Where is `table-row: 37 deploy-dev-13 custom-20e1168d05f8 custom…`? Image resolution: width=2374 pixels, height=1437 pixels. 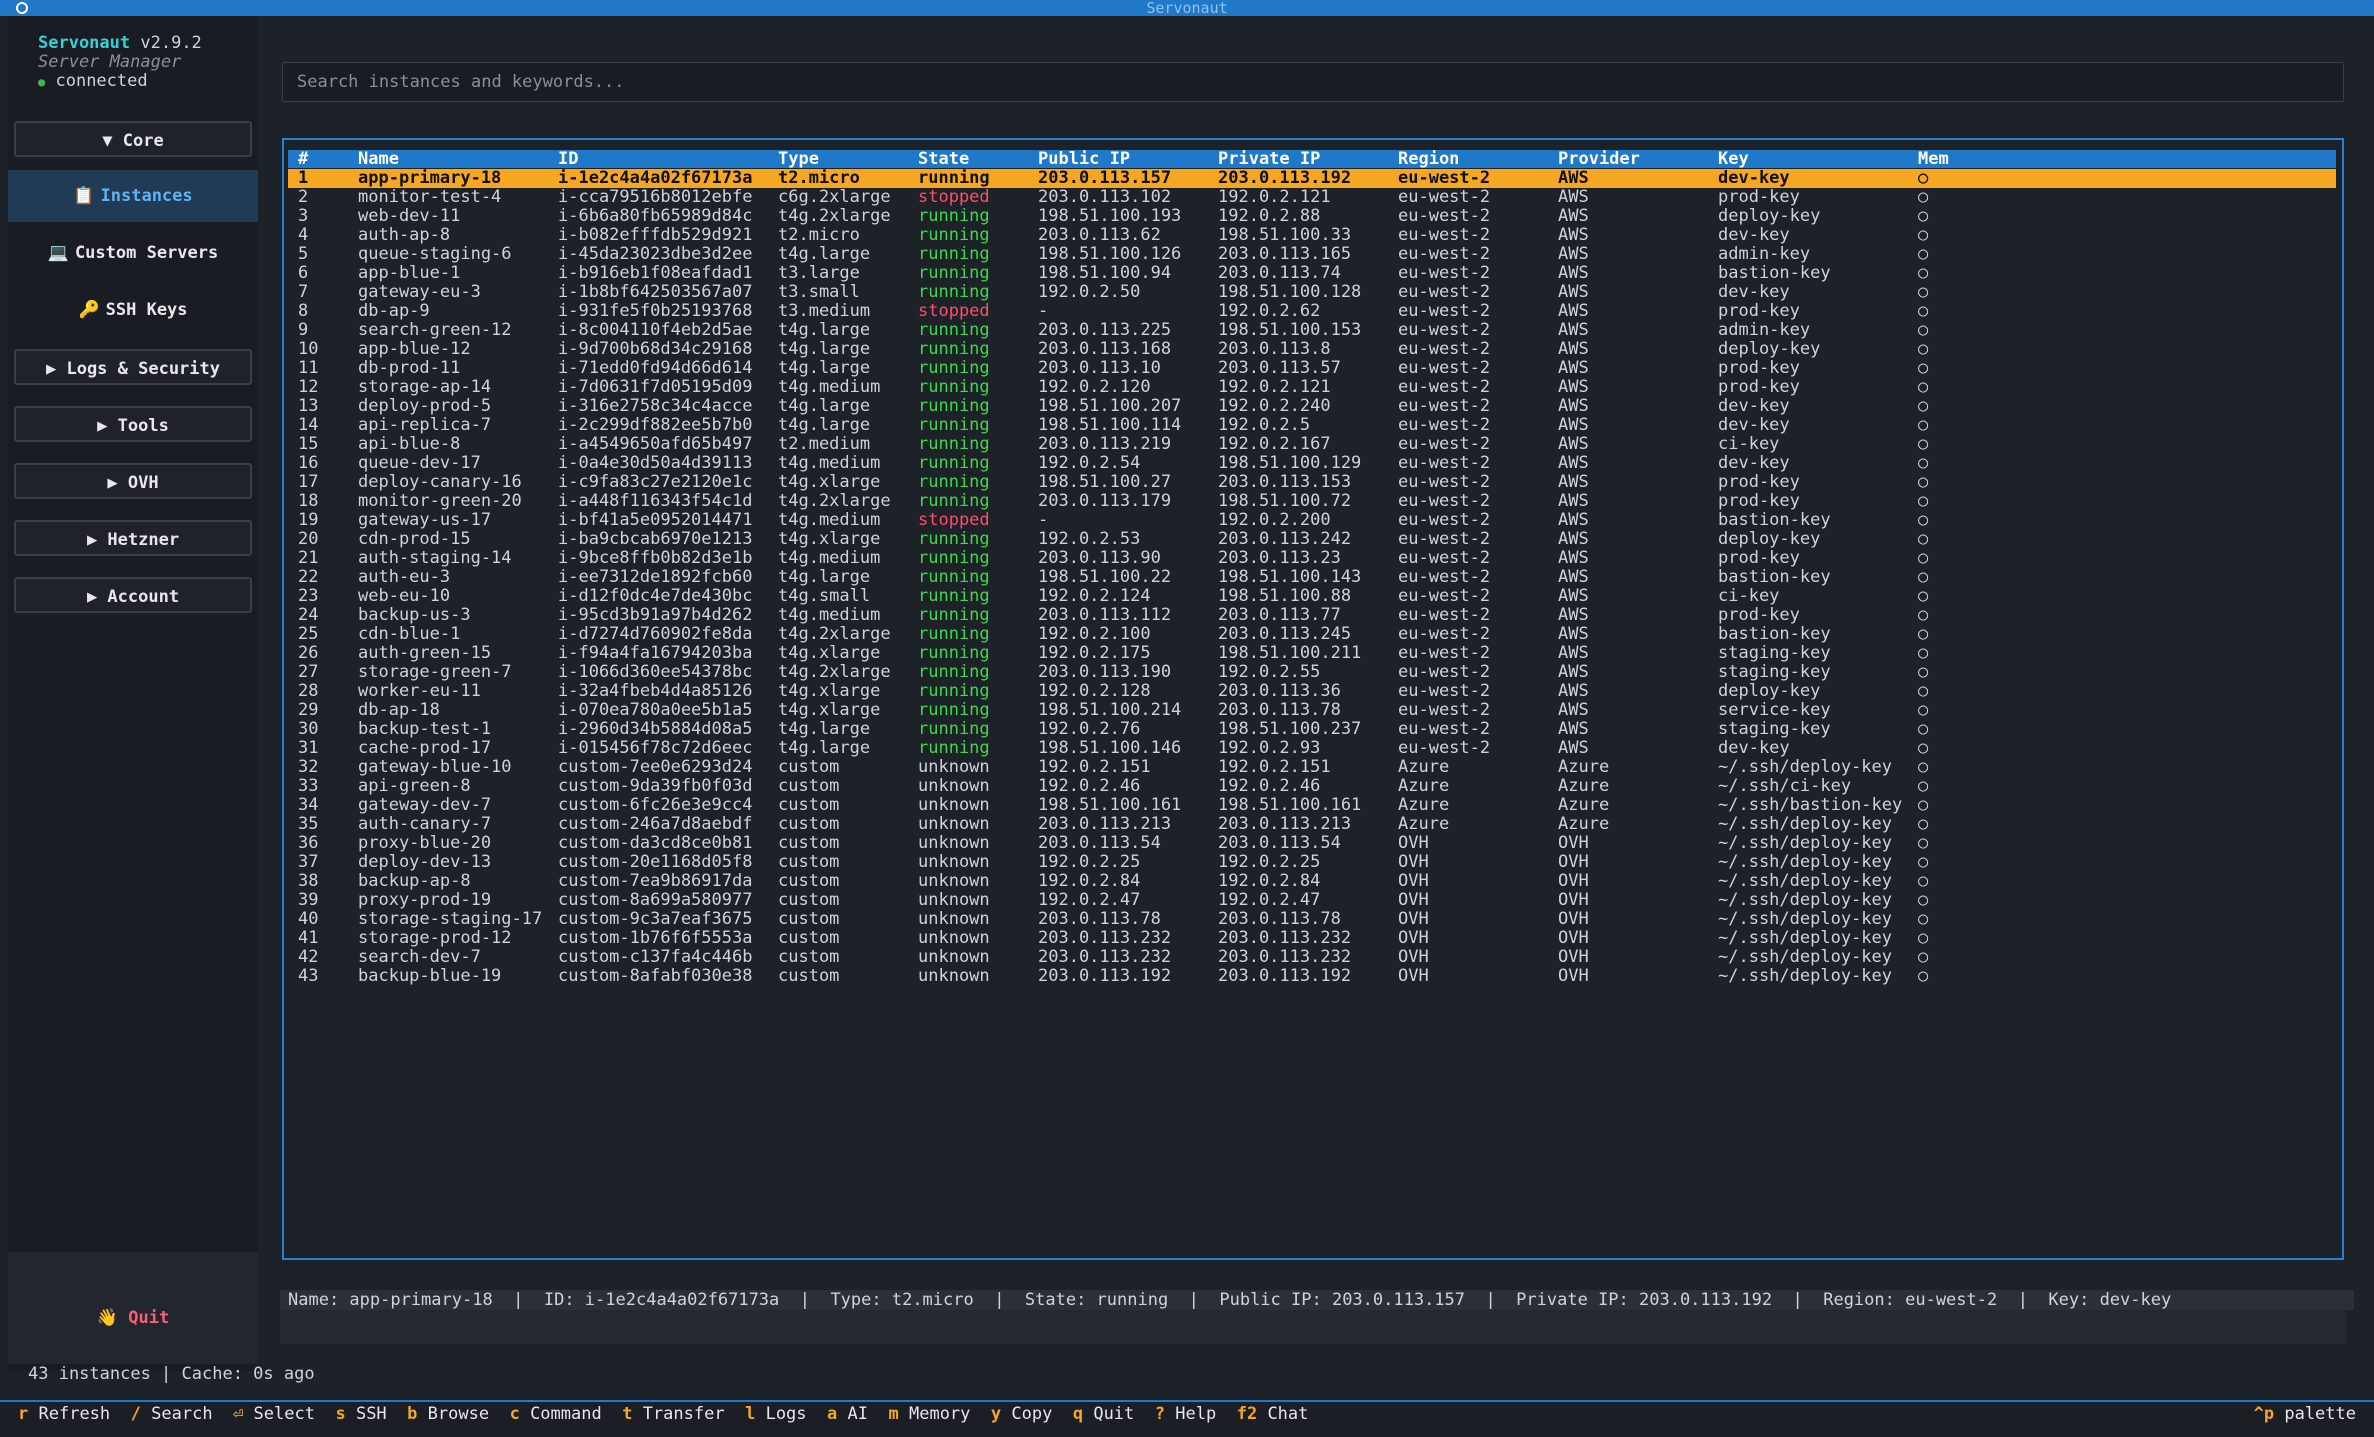
table-row: 37 deploy-dev-13 custom-20e1168d05f8 custom… is located at coordinates (1312, 862).